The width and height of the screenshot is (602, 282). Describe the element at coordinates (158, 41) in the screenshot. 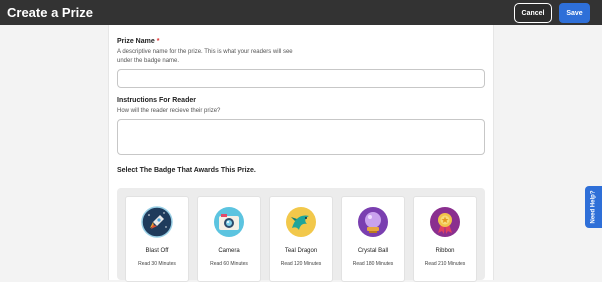

I see `required-mark: *` at that location.